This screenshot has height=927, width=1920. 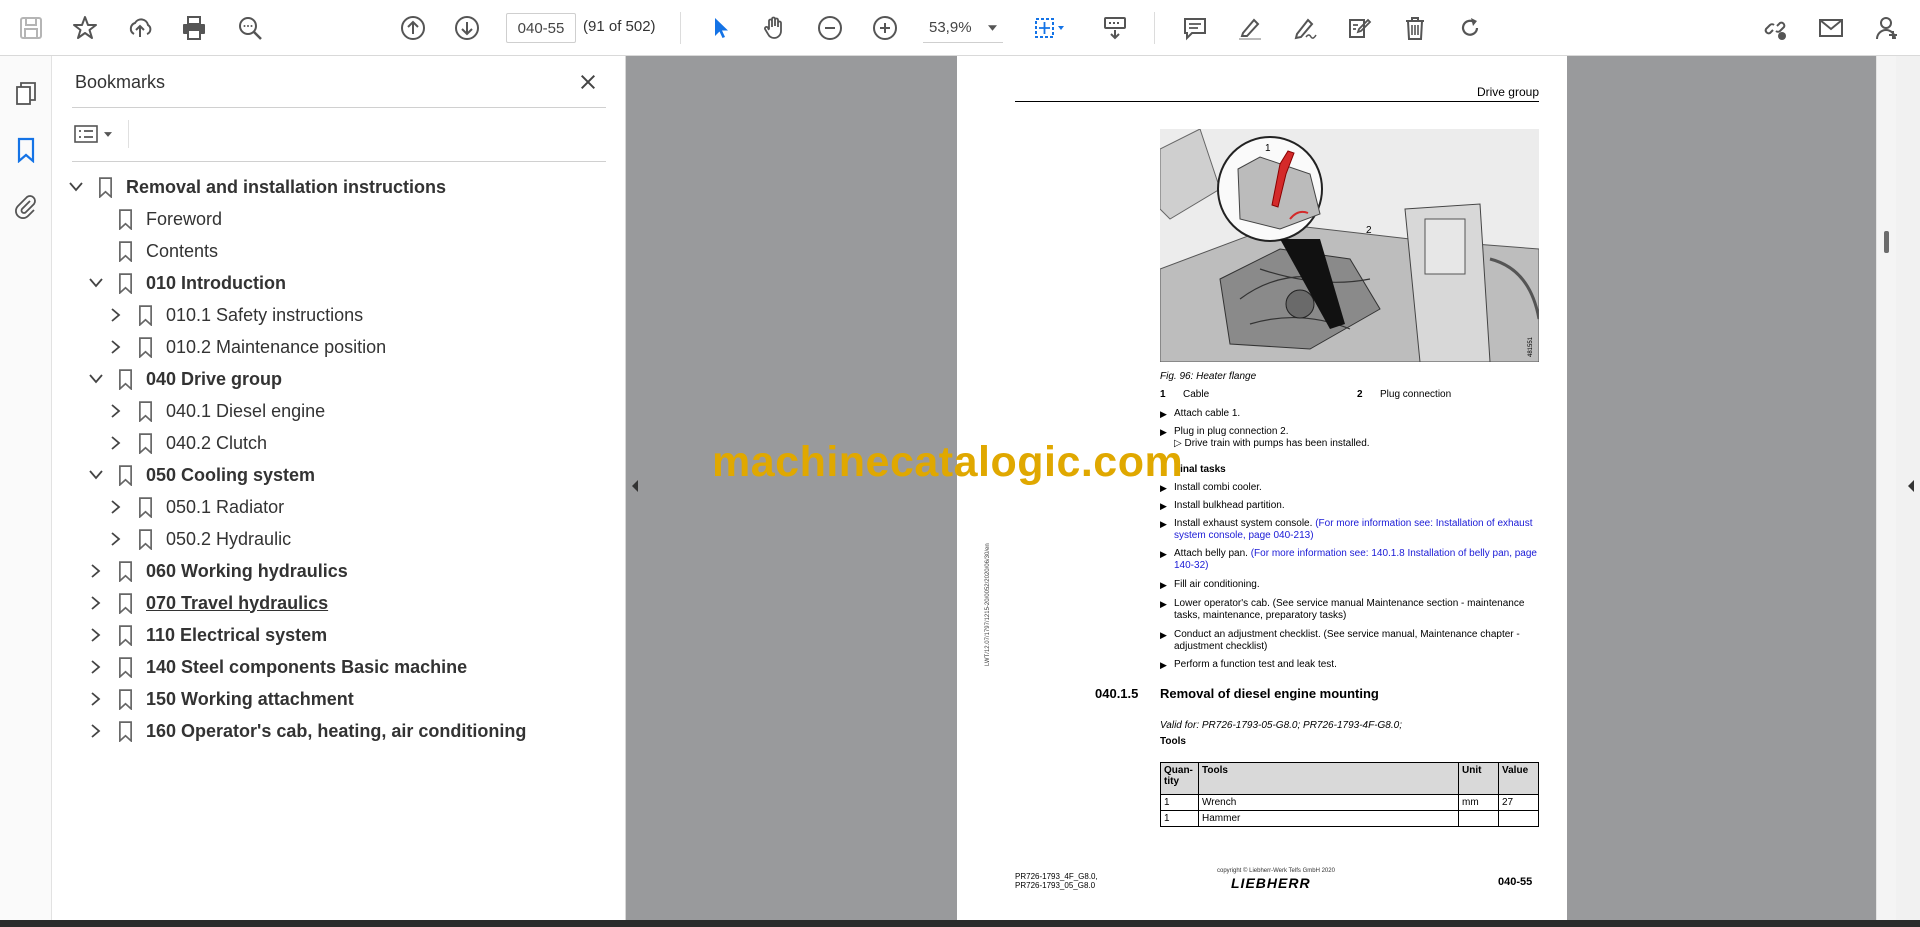 What do you see at coordinates (1357, 585) in the screenshot?
I see `final-step-text: Fill air conditioning.` at bounding box center [1357, 585].